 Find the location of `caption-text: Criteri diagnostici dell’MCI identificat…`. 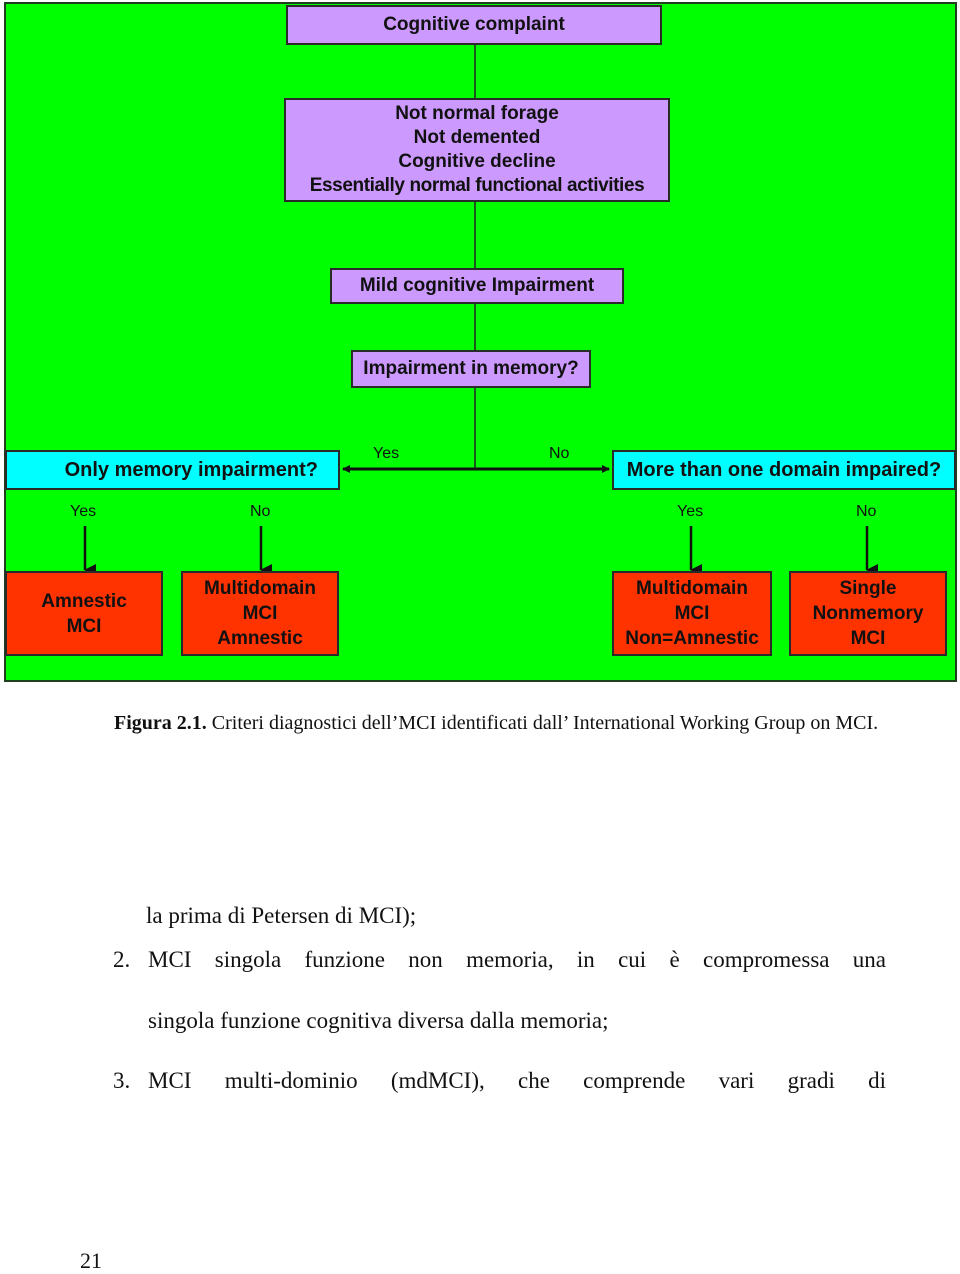

caption-text: Criteri diagnostici dell’MCI identificat… is located at coordinates (542, 723).